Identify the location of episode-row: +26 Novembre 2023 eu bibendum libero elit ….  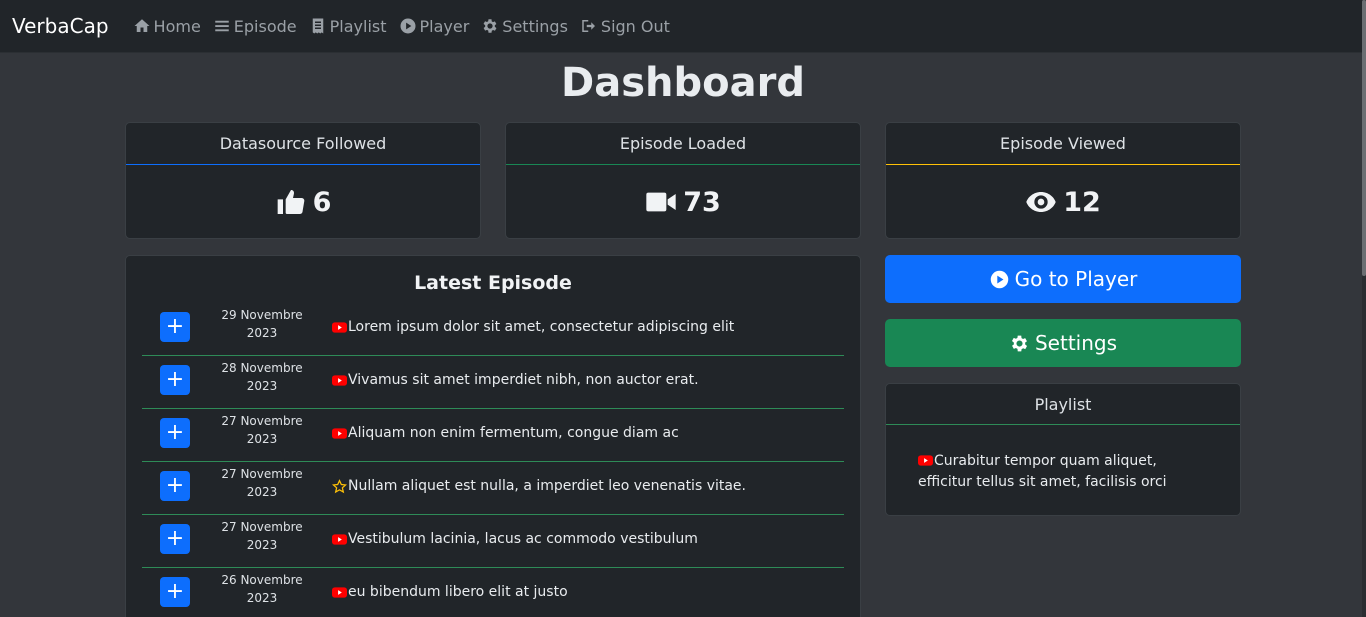
(493, 592).